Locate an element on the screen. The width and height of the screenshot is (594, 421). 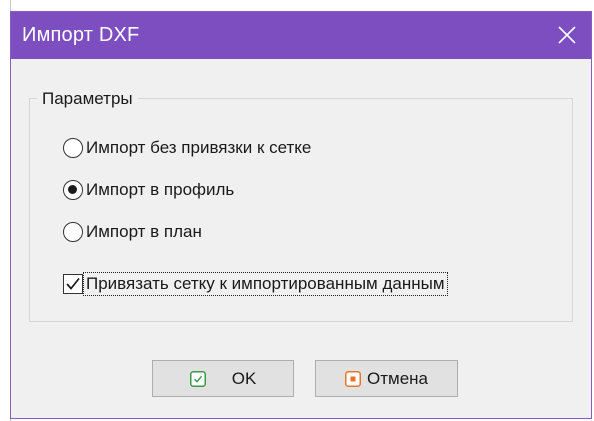
radio-import-profile: Импорт в профиль is located at coordinates (148, 190).